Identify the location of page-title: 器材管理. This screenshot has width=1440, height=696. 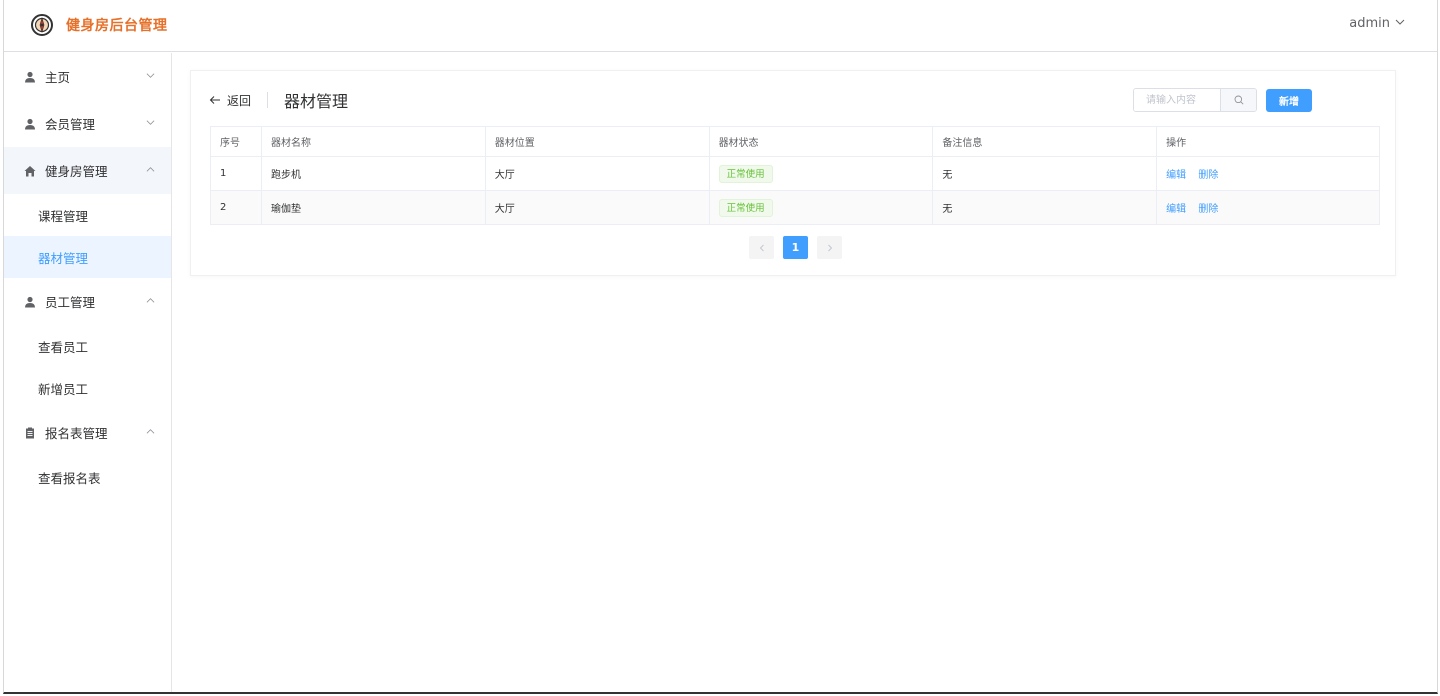
(316, 101).